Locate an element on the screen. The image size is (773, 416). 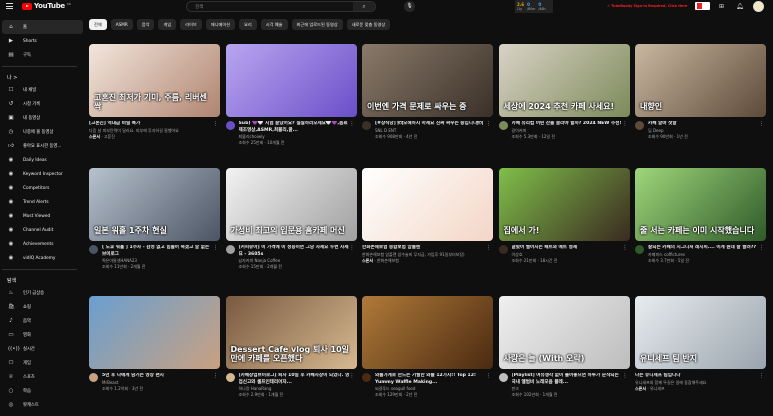
search-button: ⌕ is located at coordinates (364, 6).